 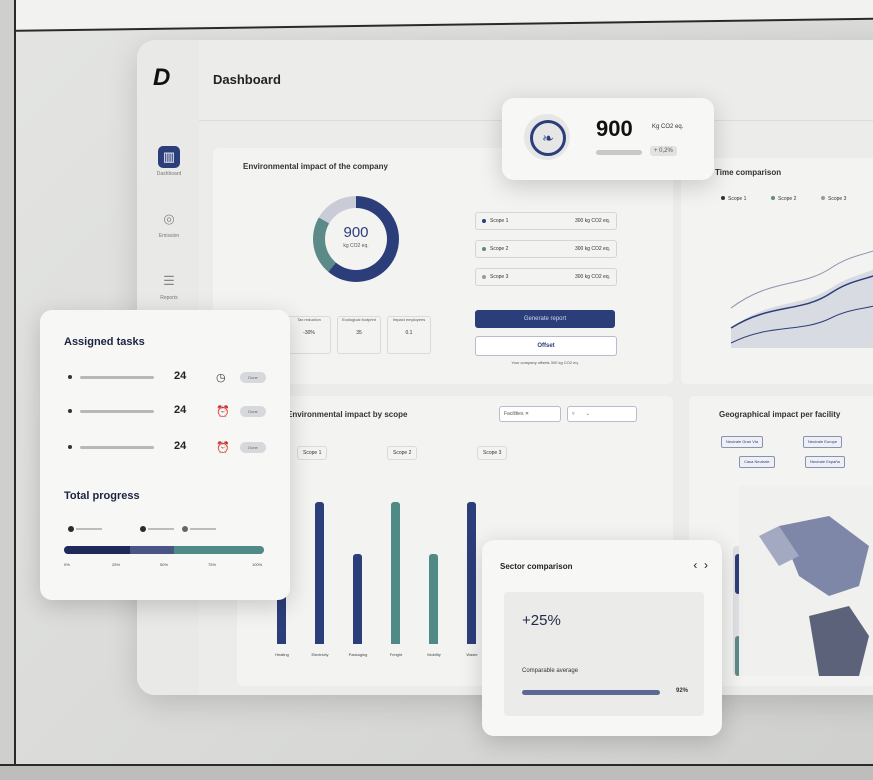 I want to click on chart-icon: ▥, so click(x=169, y=157).